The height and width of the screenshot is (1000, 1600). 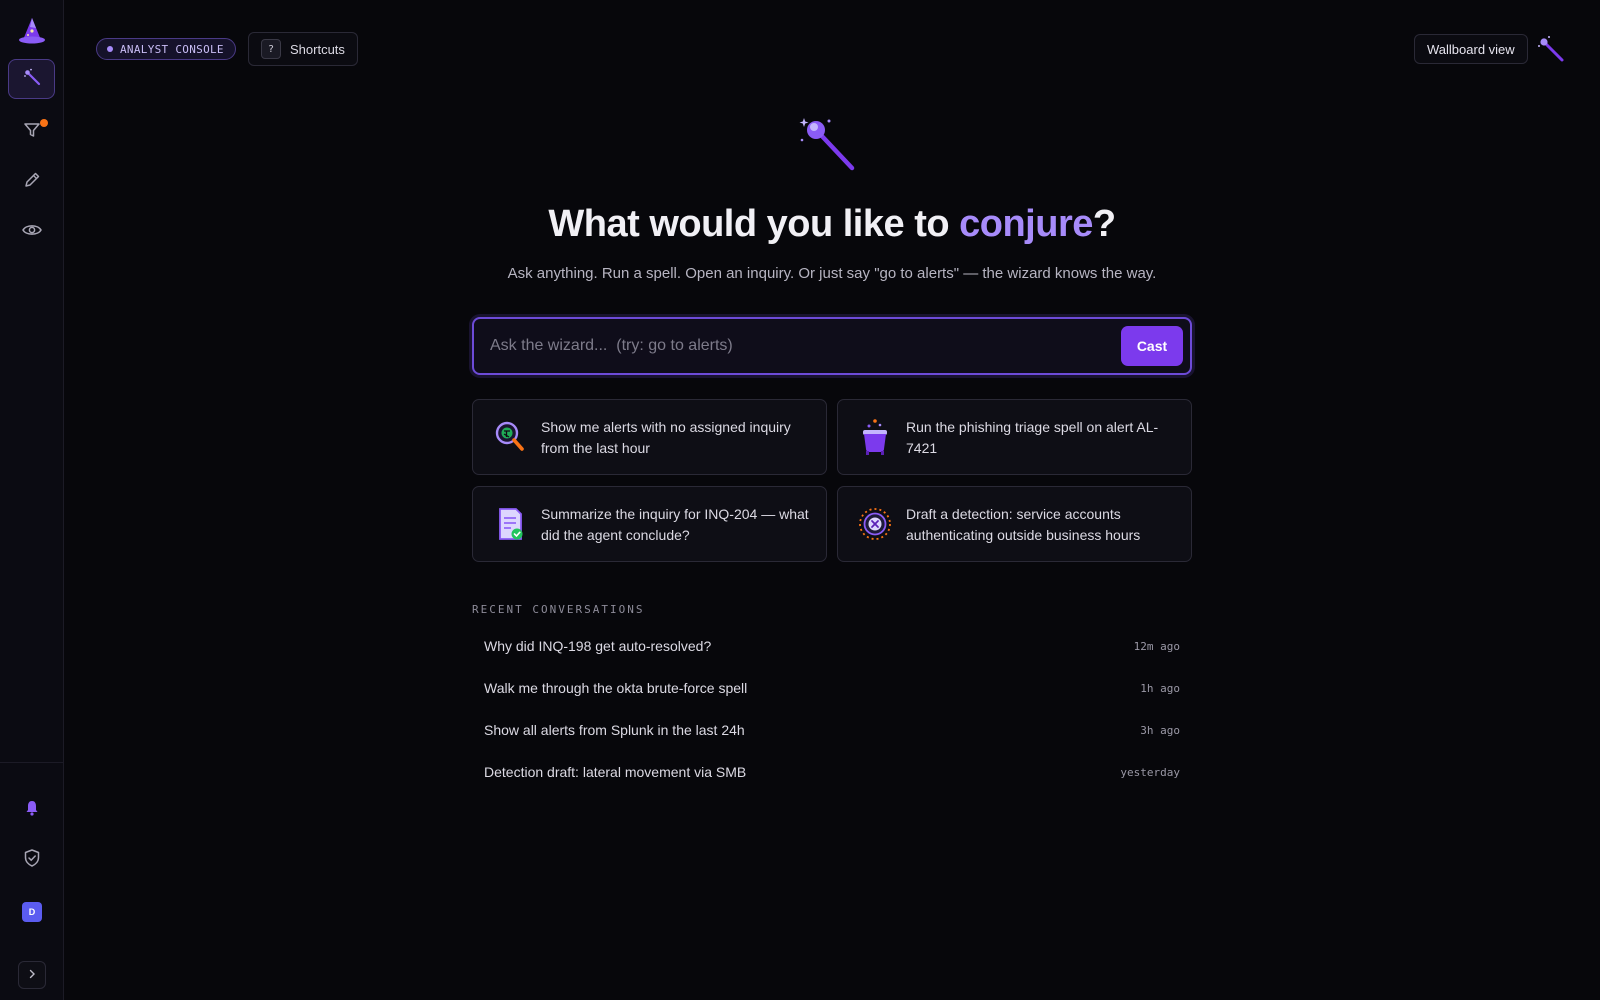 I want to click on conversation-timestamp: 1h ago, so click(x=1160, y=688).